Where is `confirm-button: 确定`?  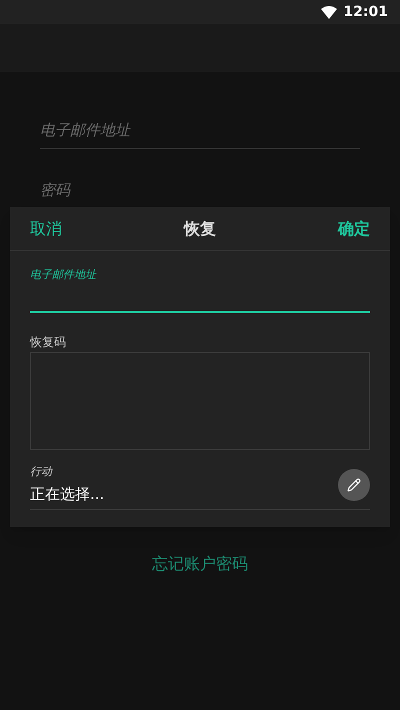 confirm-button: 确定 is located at coordinates (354, 228).